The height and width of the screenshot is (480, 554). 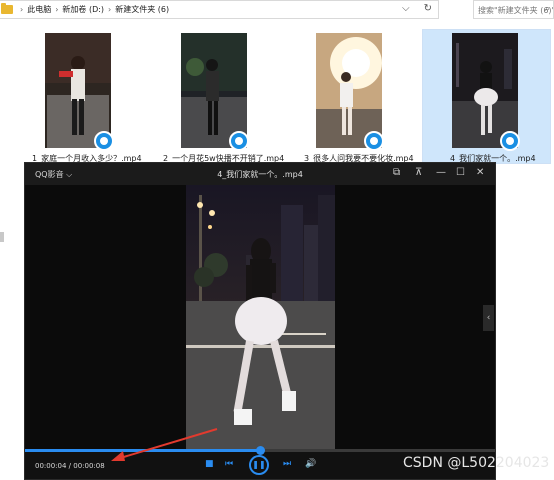 What do you see at coordinates (488, 318) in the screenshot?
I see `side-panel-toggle: ‹` at bounding box center [488, 318].